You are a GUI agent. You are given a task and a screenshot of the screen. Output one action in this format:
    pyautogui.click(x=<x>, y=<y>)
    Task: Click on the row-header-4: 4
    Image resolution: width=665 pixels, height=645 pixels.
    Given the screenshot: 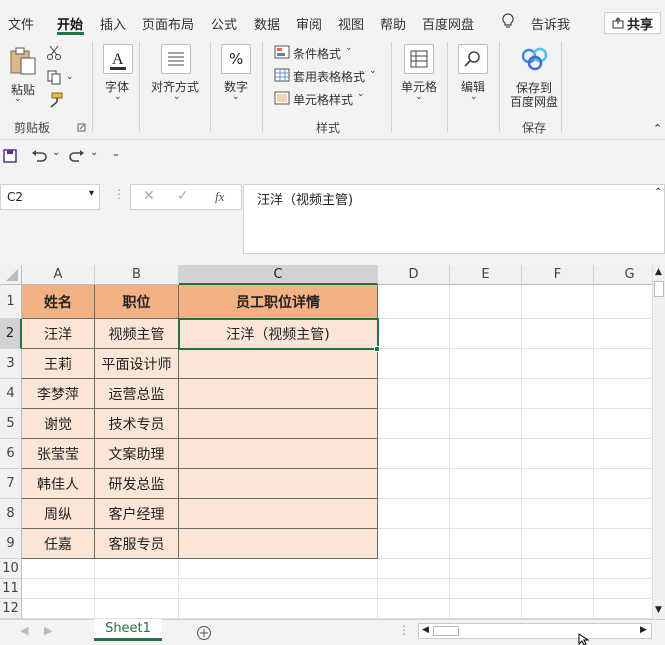 What is the action you would take?
    pyautogui.click(x=11, y=394)
    